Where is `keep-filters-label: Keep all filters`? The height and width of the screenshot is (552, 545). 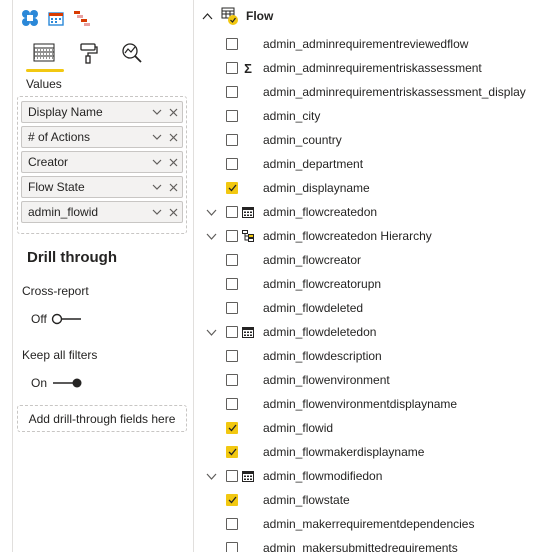 keep-filters-label: Keep all filters is located at coordinates (60, 355).